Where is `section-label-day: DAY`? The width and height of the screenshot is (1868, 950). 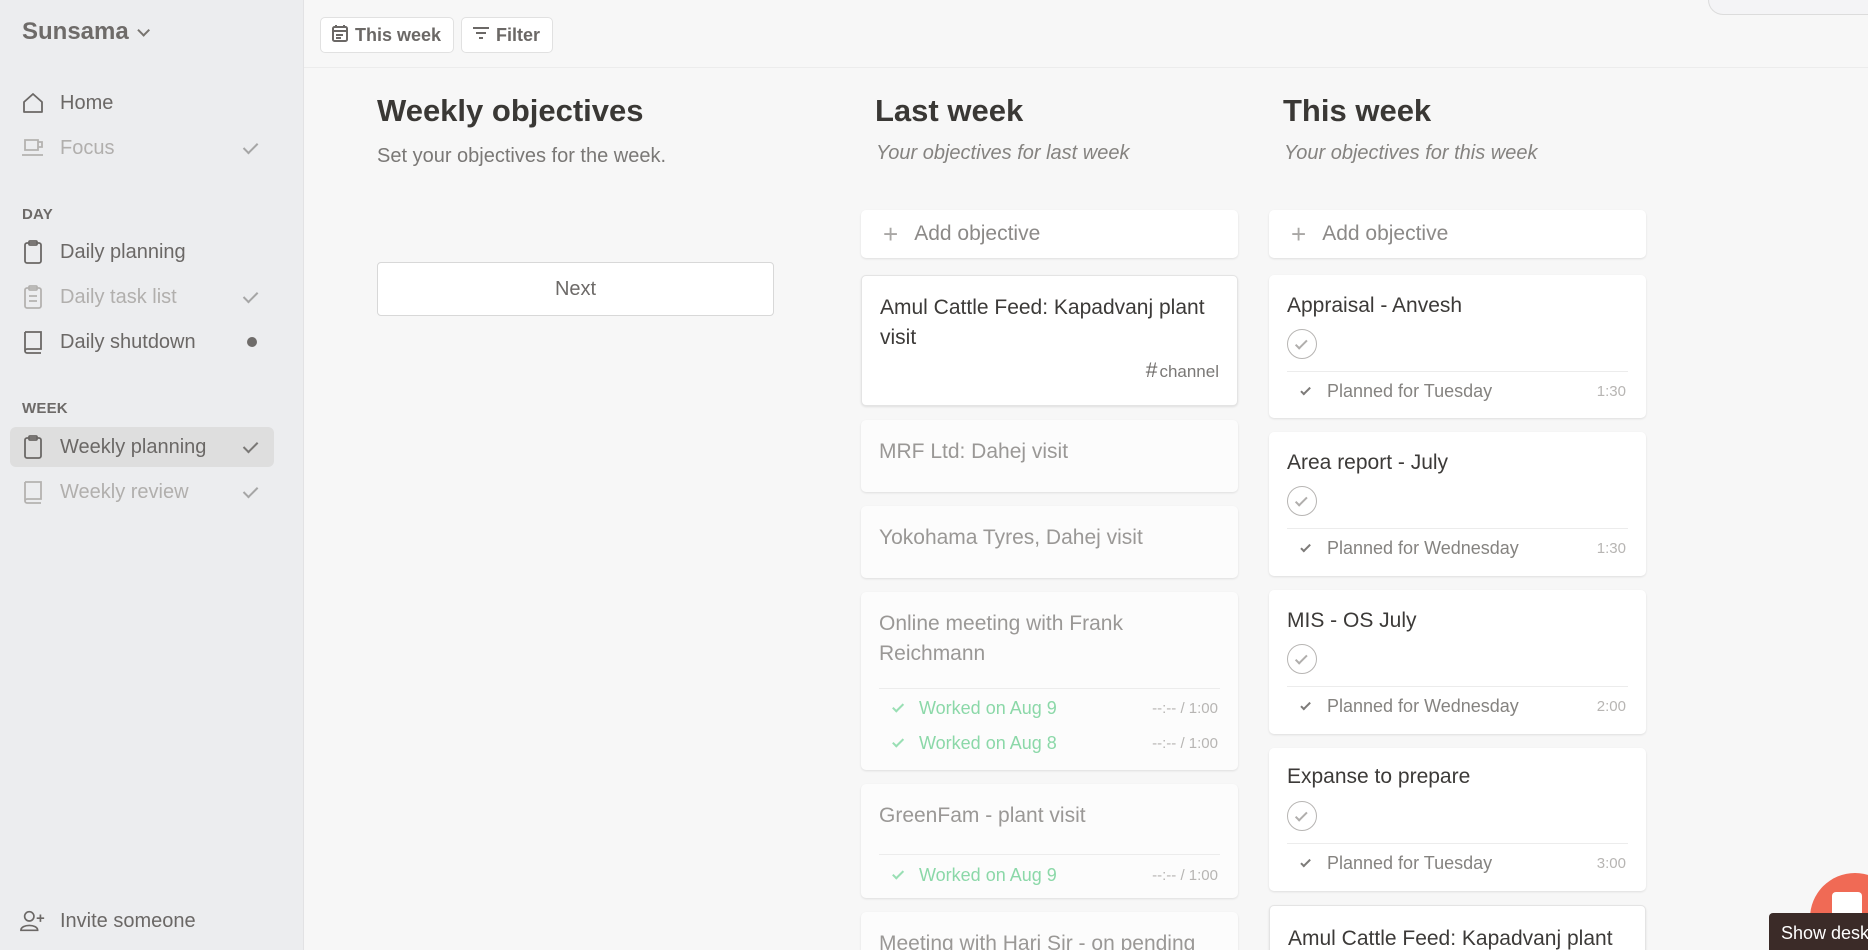 section-label-day: DAY is located at coordinates (37, 214).